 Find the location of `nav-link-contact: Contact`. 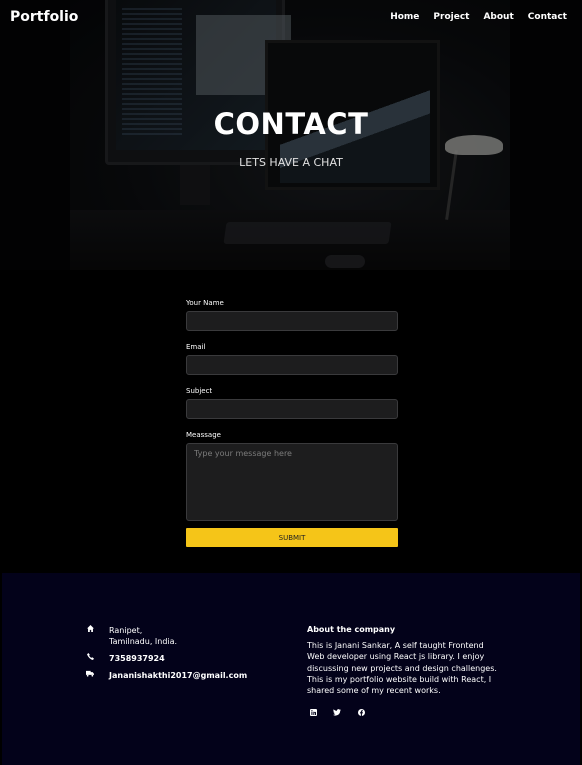

nav-link-contact: Contact is located at coordinates (547, 17).